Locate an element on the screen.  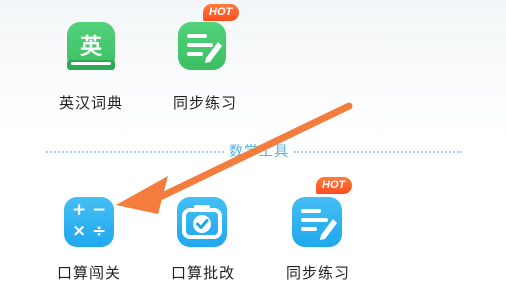
section-divider-right is located at coordinates (378, 152).